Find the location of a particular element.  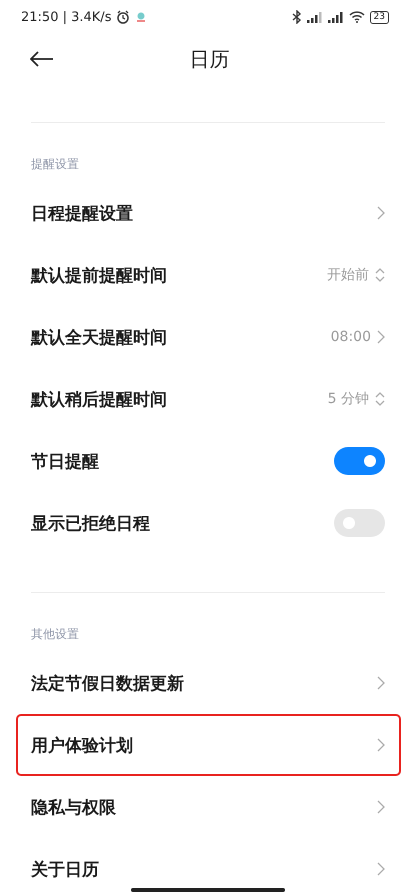

settings-row: 默认全天提醒时间 08:00 is located at coordinates (209, 337).